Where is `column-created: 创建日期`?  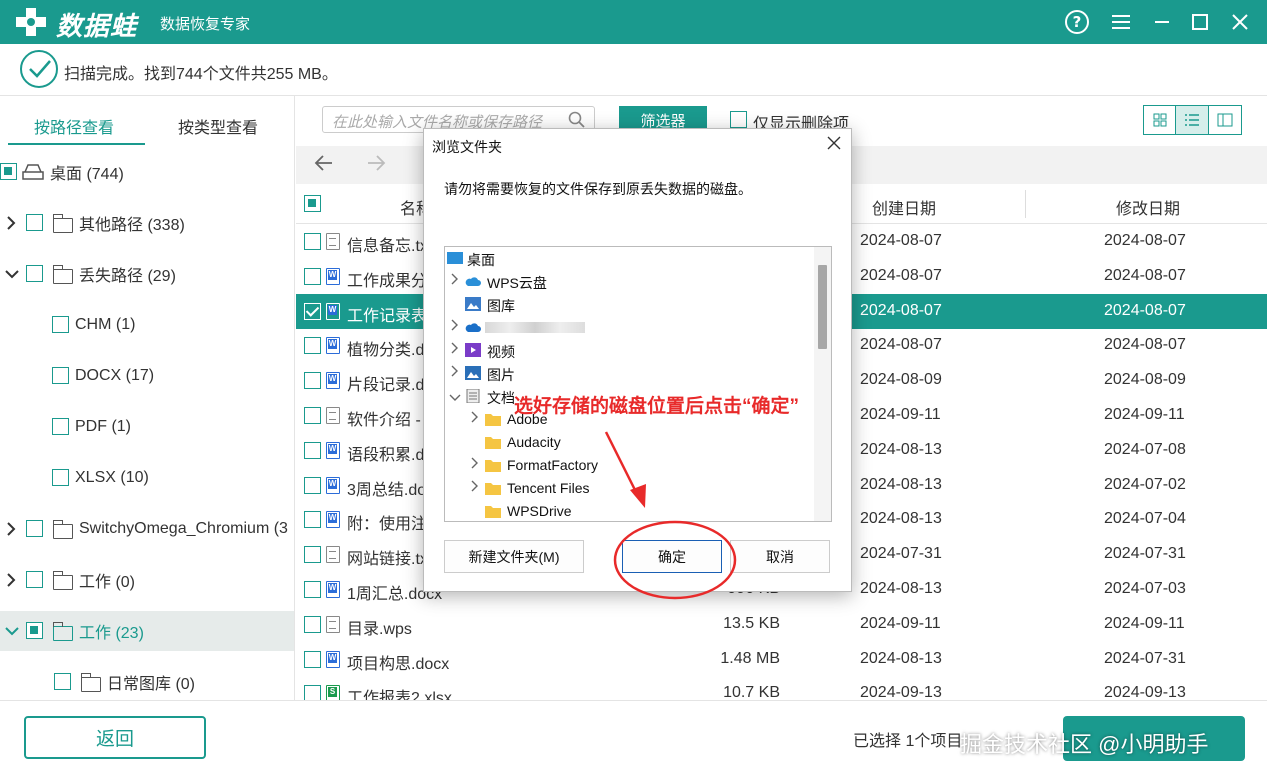 column-created: 创建日期 is located at coordinates (904, 207).